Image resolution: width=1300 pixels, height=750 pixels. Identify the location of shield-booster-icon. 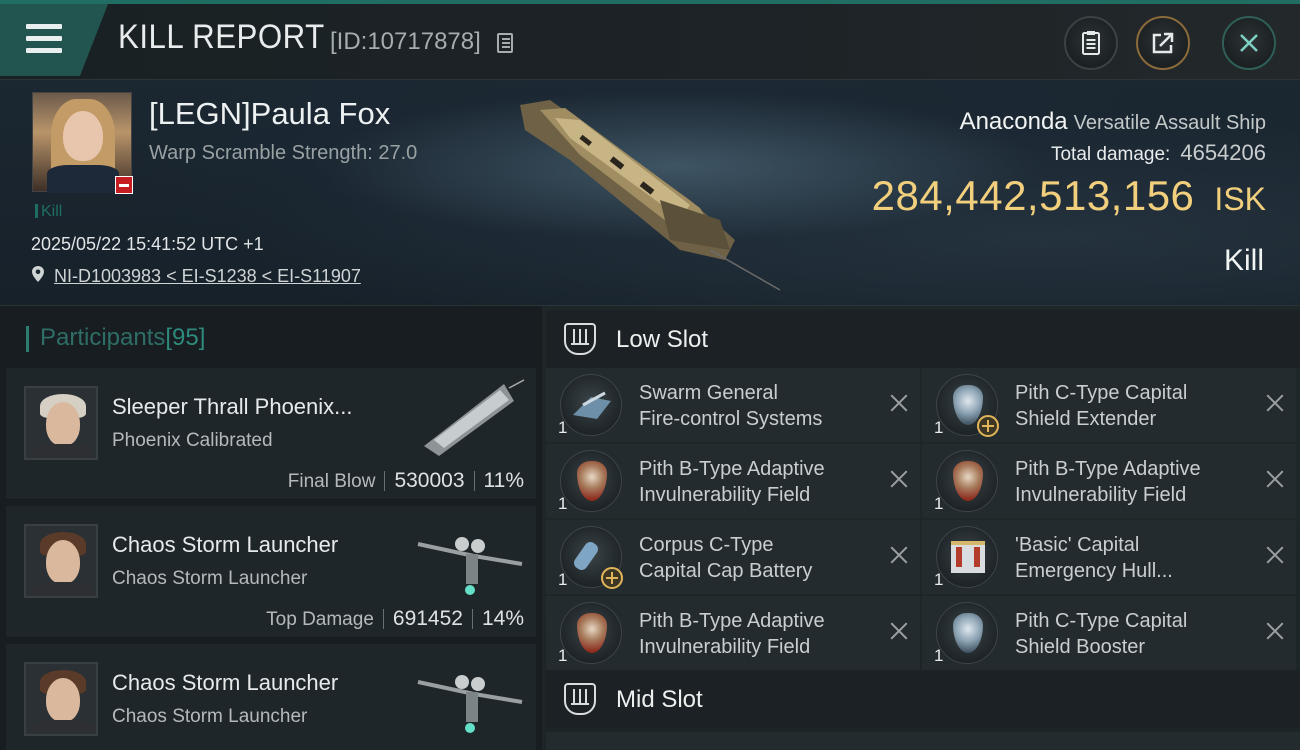
(967, 633).